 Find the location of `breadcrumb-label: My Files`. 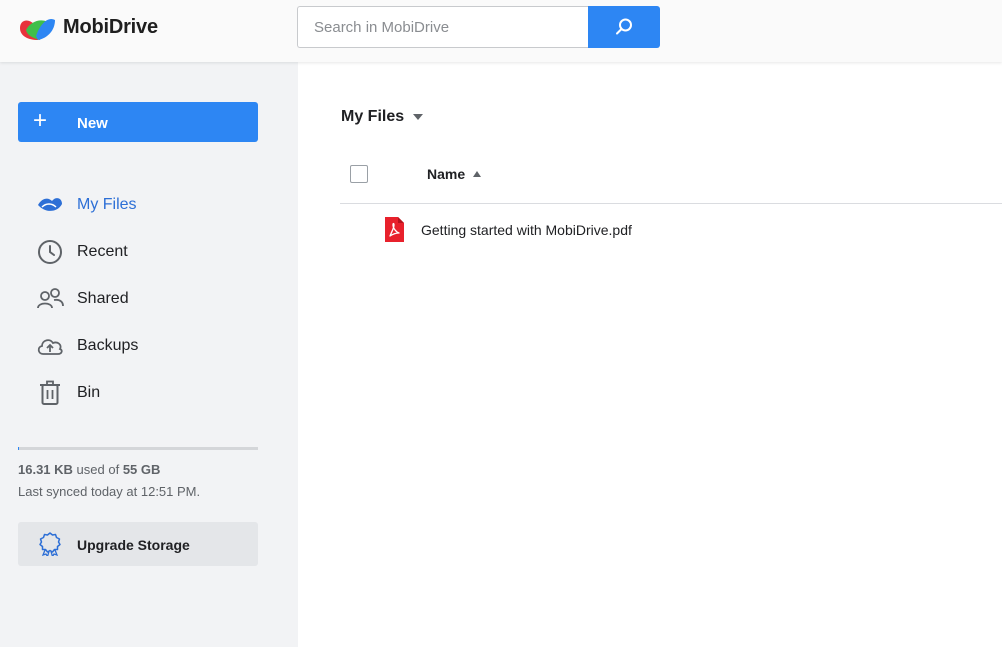

breadcrumb-label: My Files is located at coordinates (373, 116).